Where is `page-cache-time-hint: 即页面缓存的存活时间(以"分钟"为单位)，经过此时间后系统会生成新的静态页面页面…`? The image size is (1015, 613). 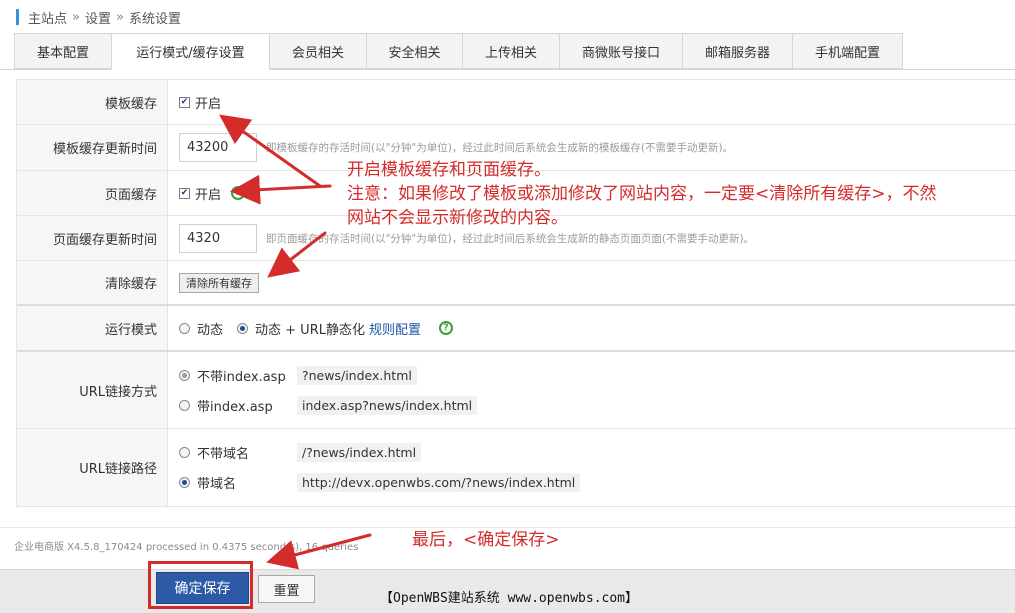 page-cache-time-hint: 即页面缓存的存活时间(以"分钟"为单位)，经过此时间后系统会生成新的静态页面页面… is located at coordinates (510, 238).